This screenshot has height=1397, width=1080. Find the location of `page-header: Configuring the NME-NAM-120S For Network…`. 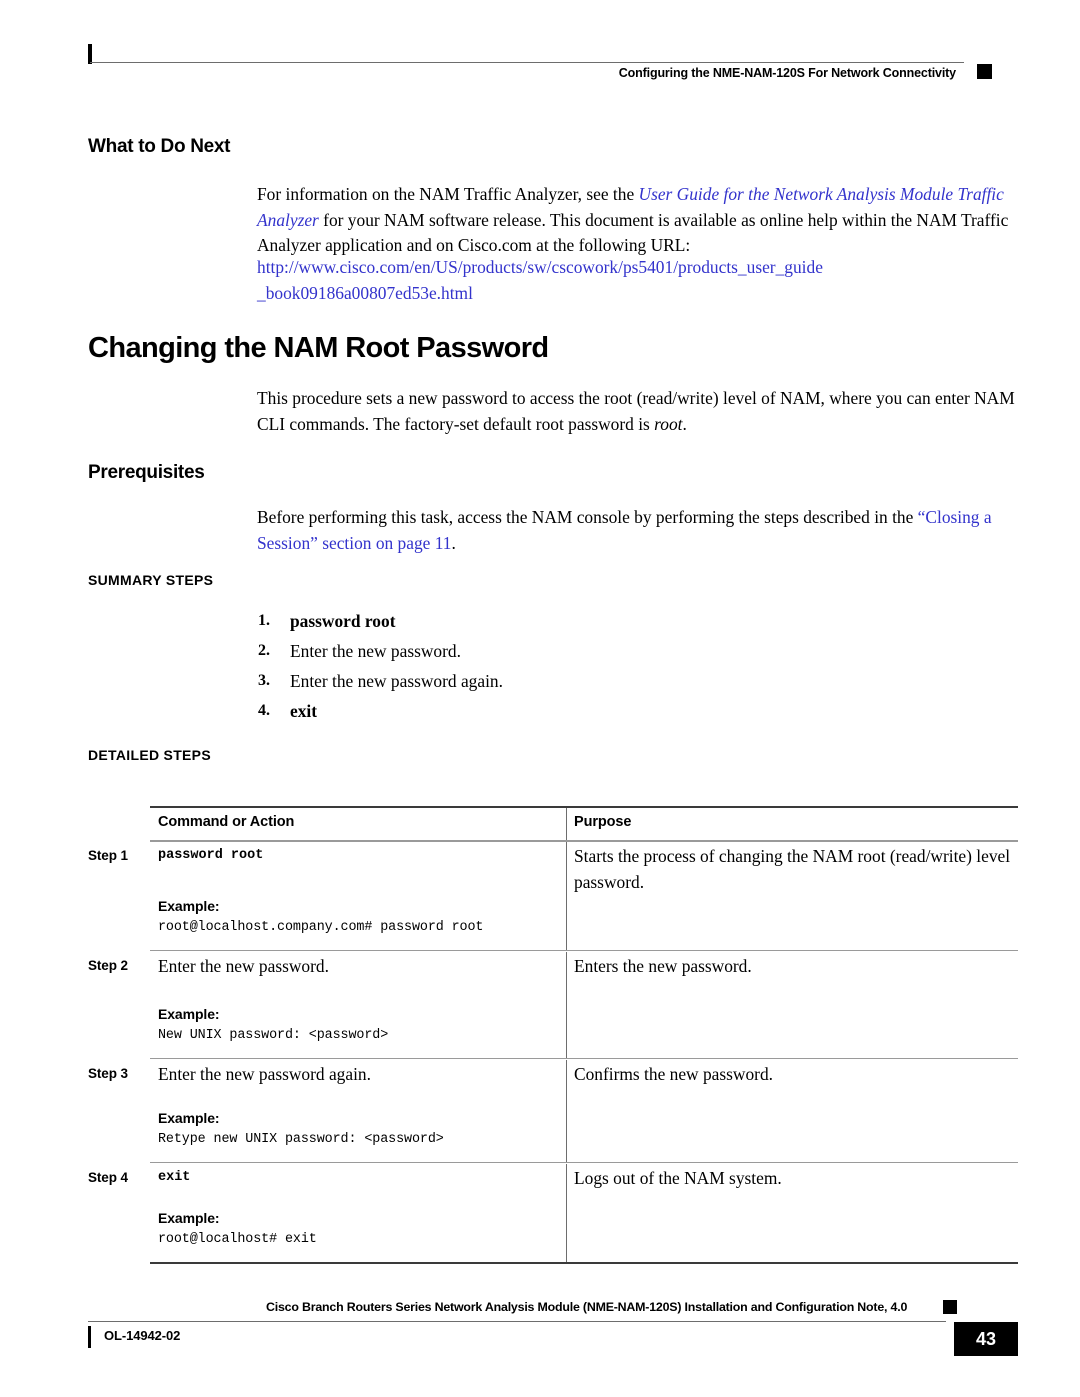

page-header: Configuring the NME-NAM-120S For Network… is located at coordinates (540, 62).